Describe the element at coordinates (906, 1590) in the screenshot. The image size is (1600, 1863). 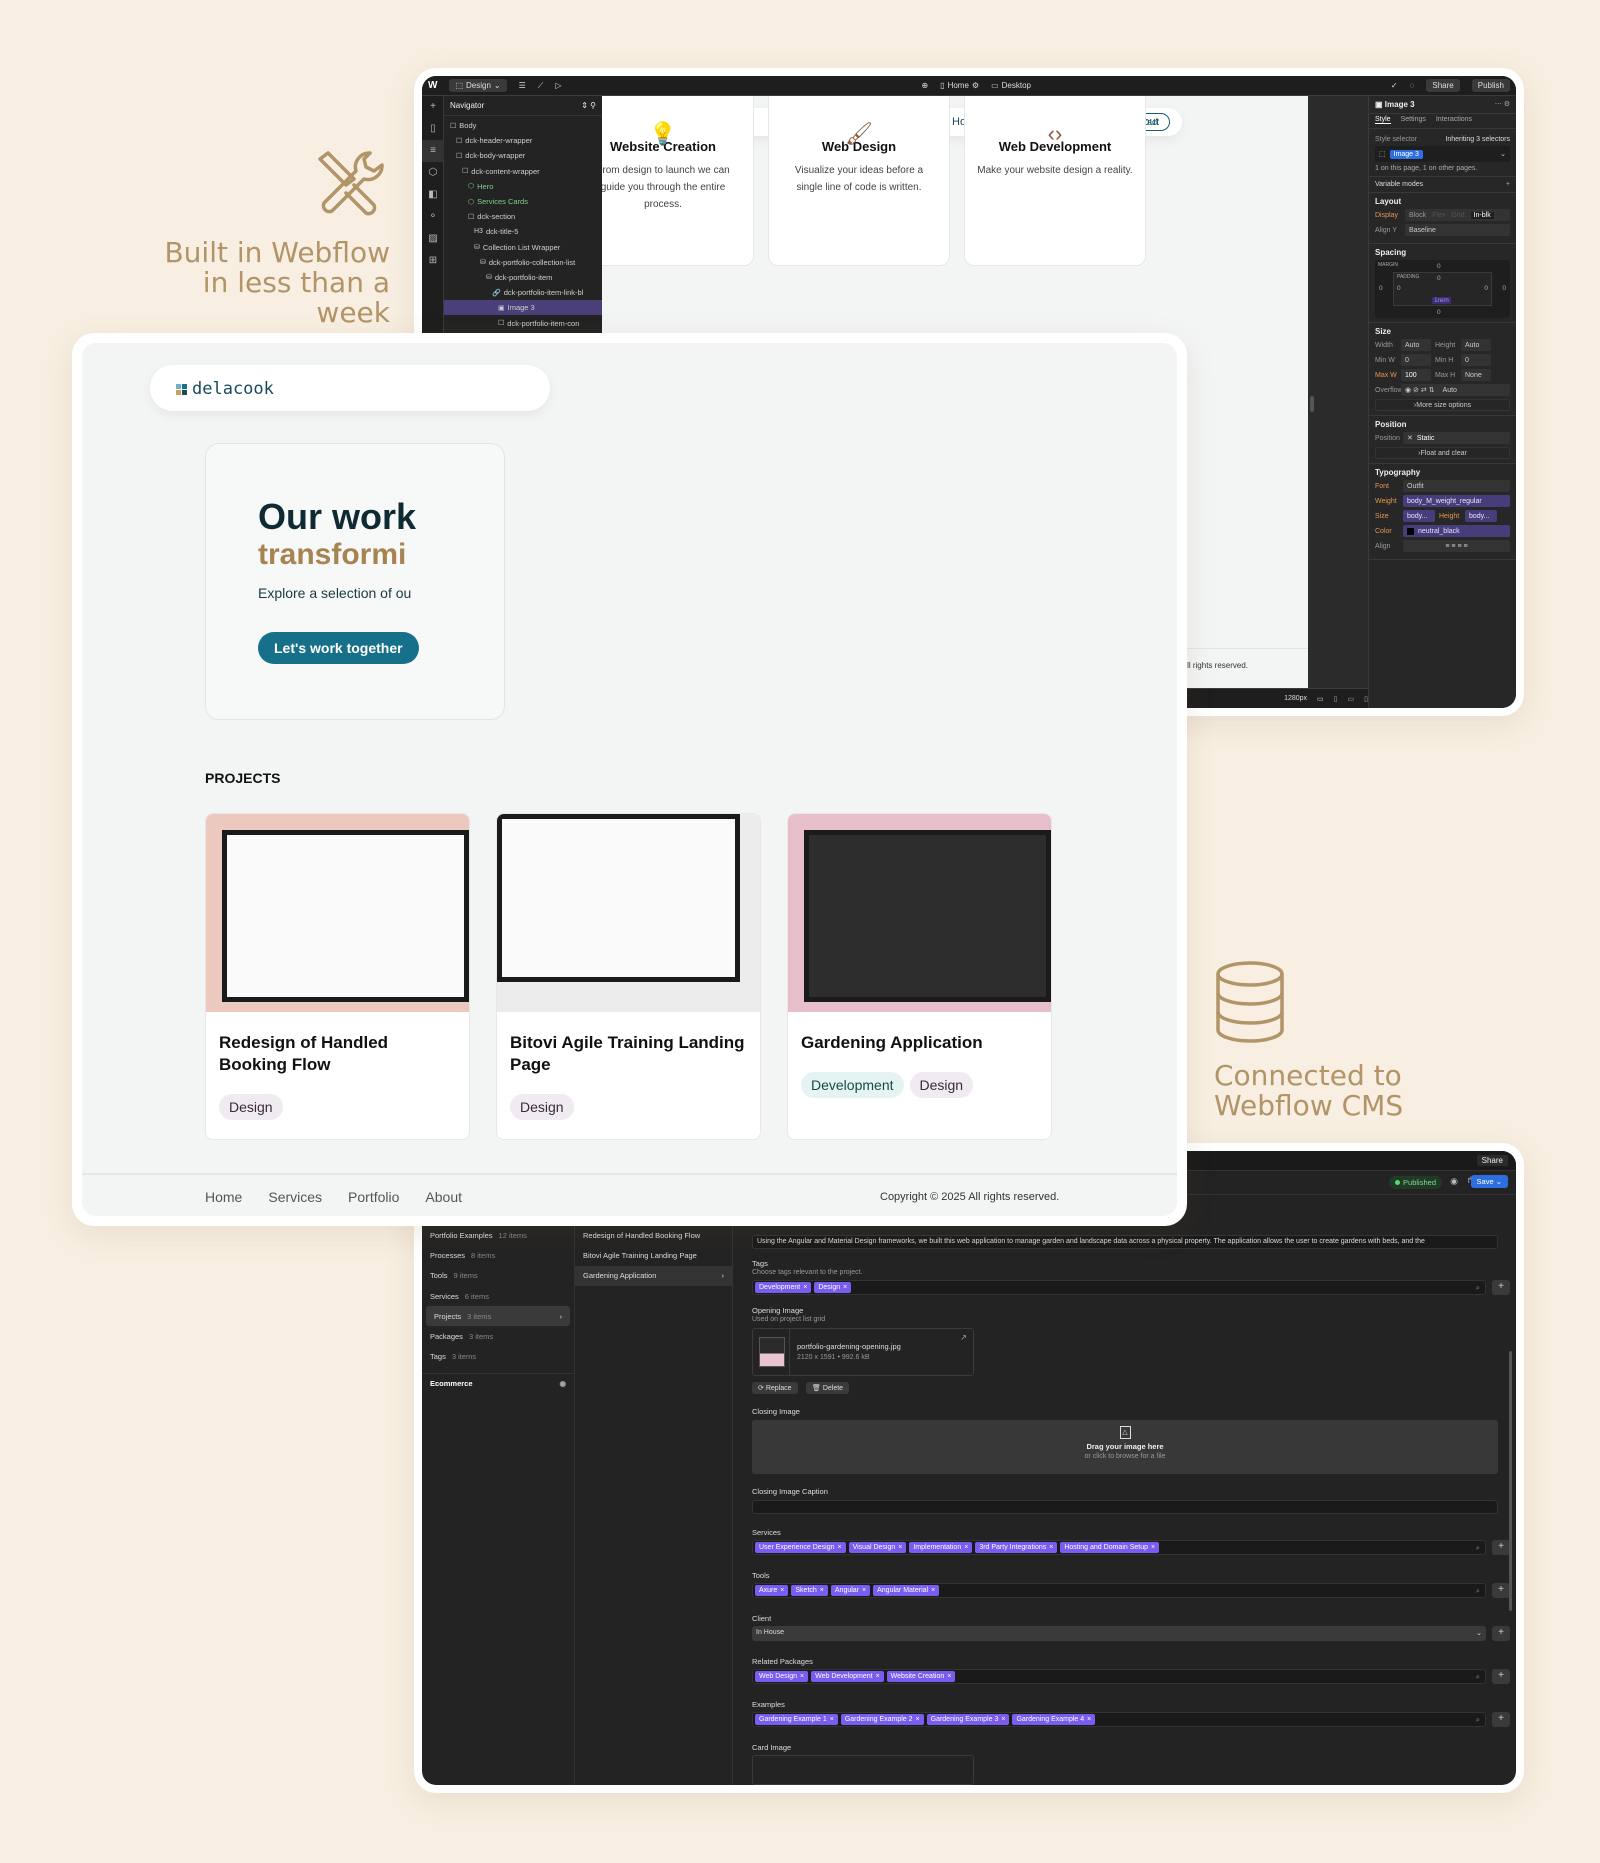
I see `tag-chip: Angular Material ×` at that location.